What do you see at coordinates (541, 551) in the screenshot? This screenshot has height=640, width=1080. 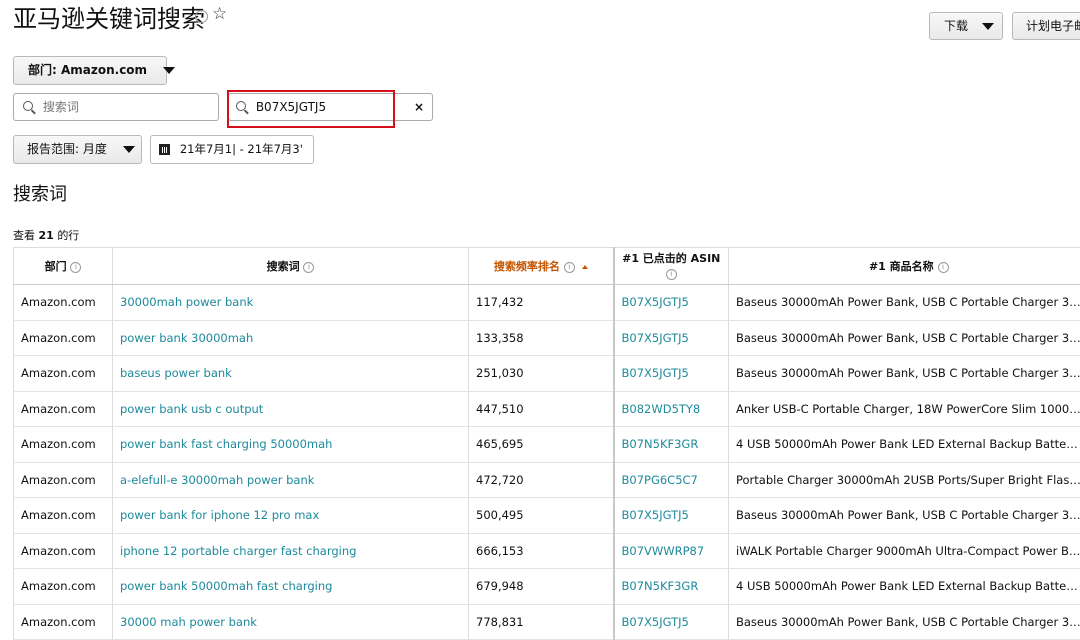 I see `cell-search-frequency-rank: 666,153` at bounding box center [541, 551].